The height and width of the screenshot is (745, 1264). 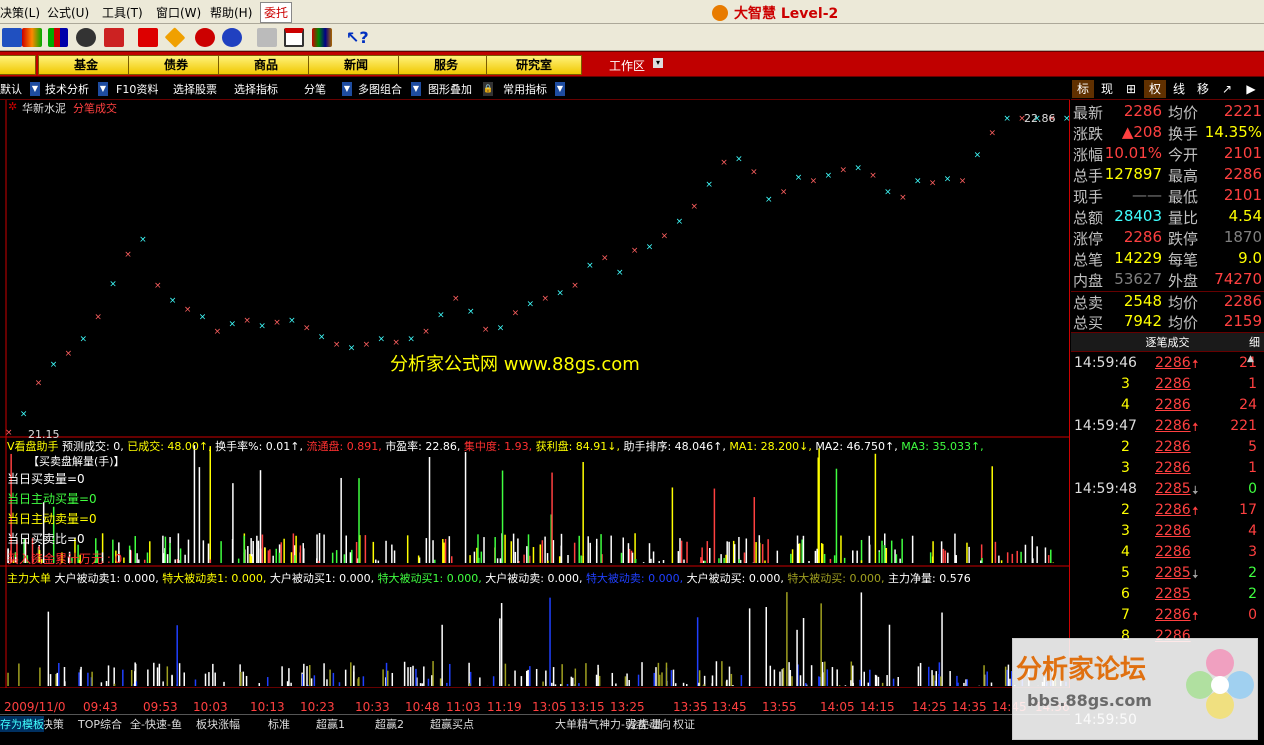 What do you see at coordinates (315, 89) in the screenshot?
I see `tab-tick: 分笔` at bounding box center [315, 89].